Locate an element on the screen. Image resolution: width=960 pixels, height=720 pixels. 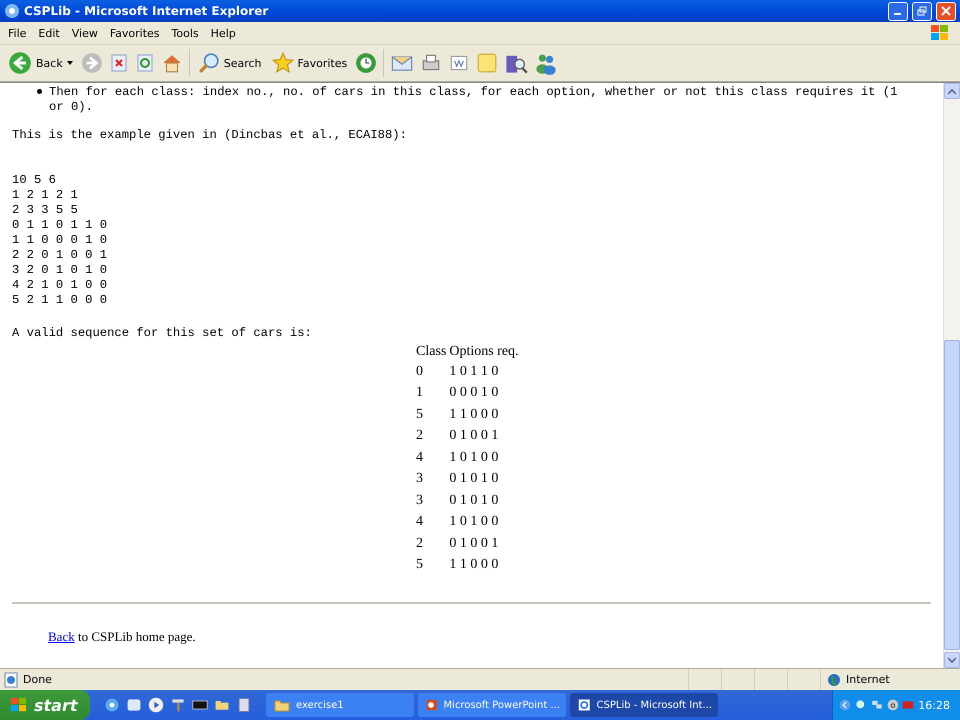
restore-icon is located at coordinates (922, 11).